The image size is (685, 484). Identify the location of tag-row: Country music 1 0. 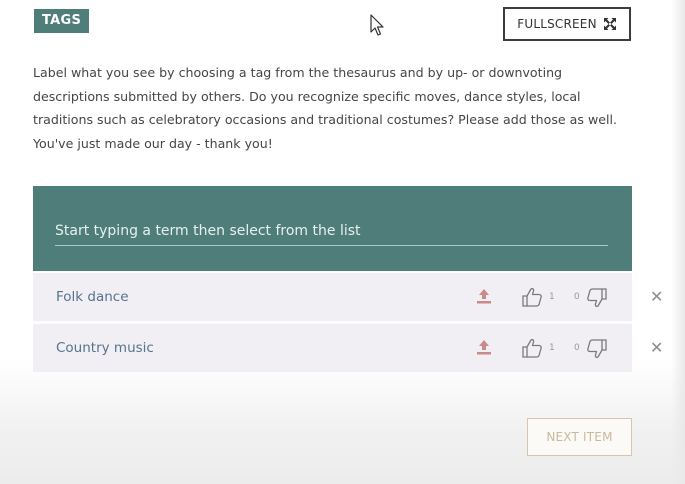
(332, 348).